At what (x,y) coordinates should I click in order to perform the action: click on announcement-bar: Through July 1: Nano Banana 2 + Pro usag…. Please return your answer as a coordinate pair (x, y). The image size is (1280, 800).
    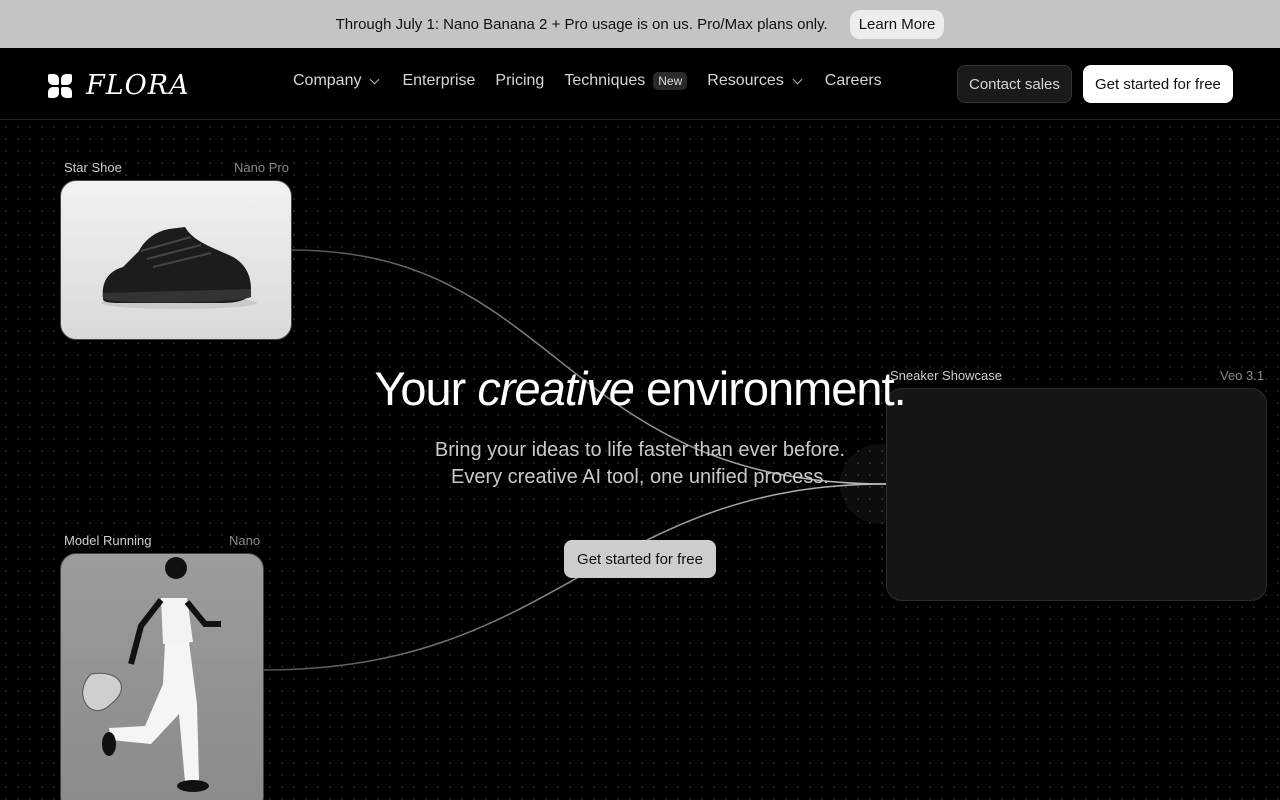
    Looking at the image, I should click on (640, 24).